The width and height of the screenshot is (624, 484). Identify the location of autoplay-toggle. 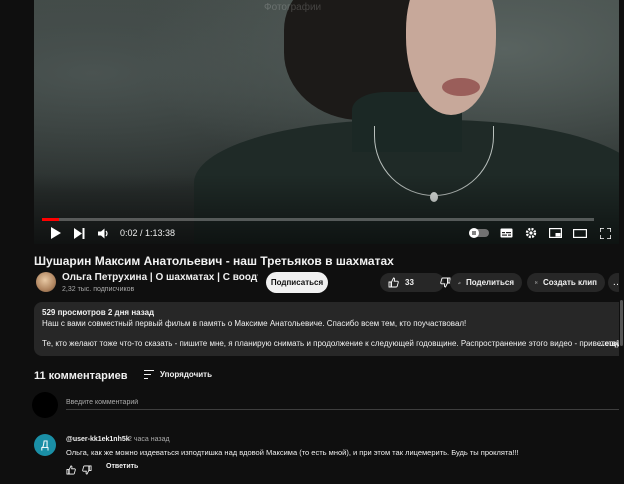
(479, 233).